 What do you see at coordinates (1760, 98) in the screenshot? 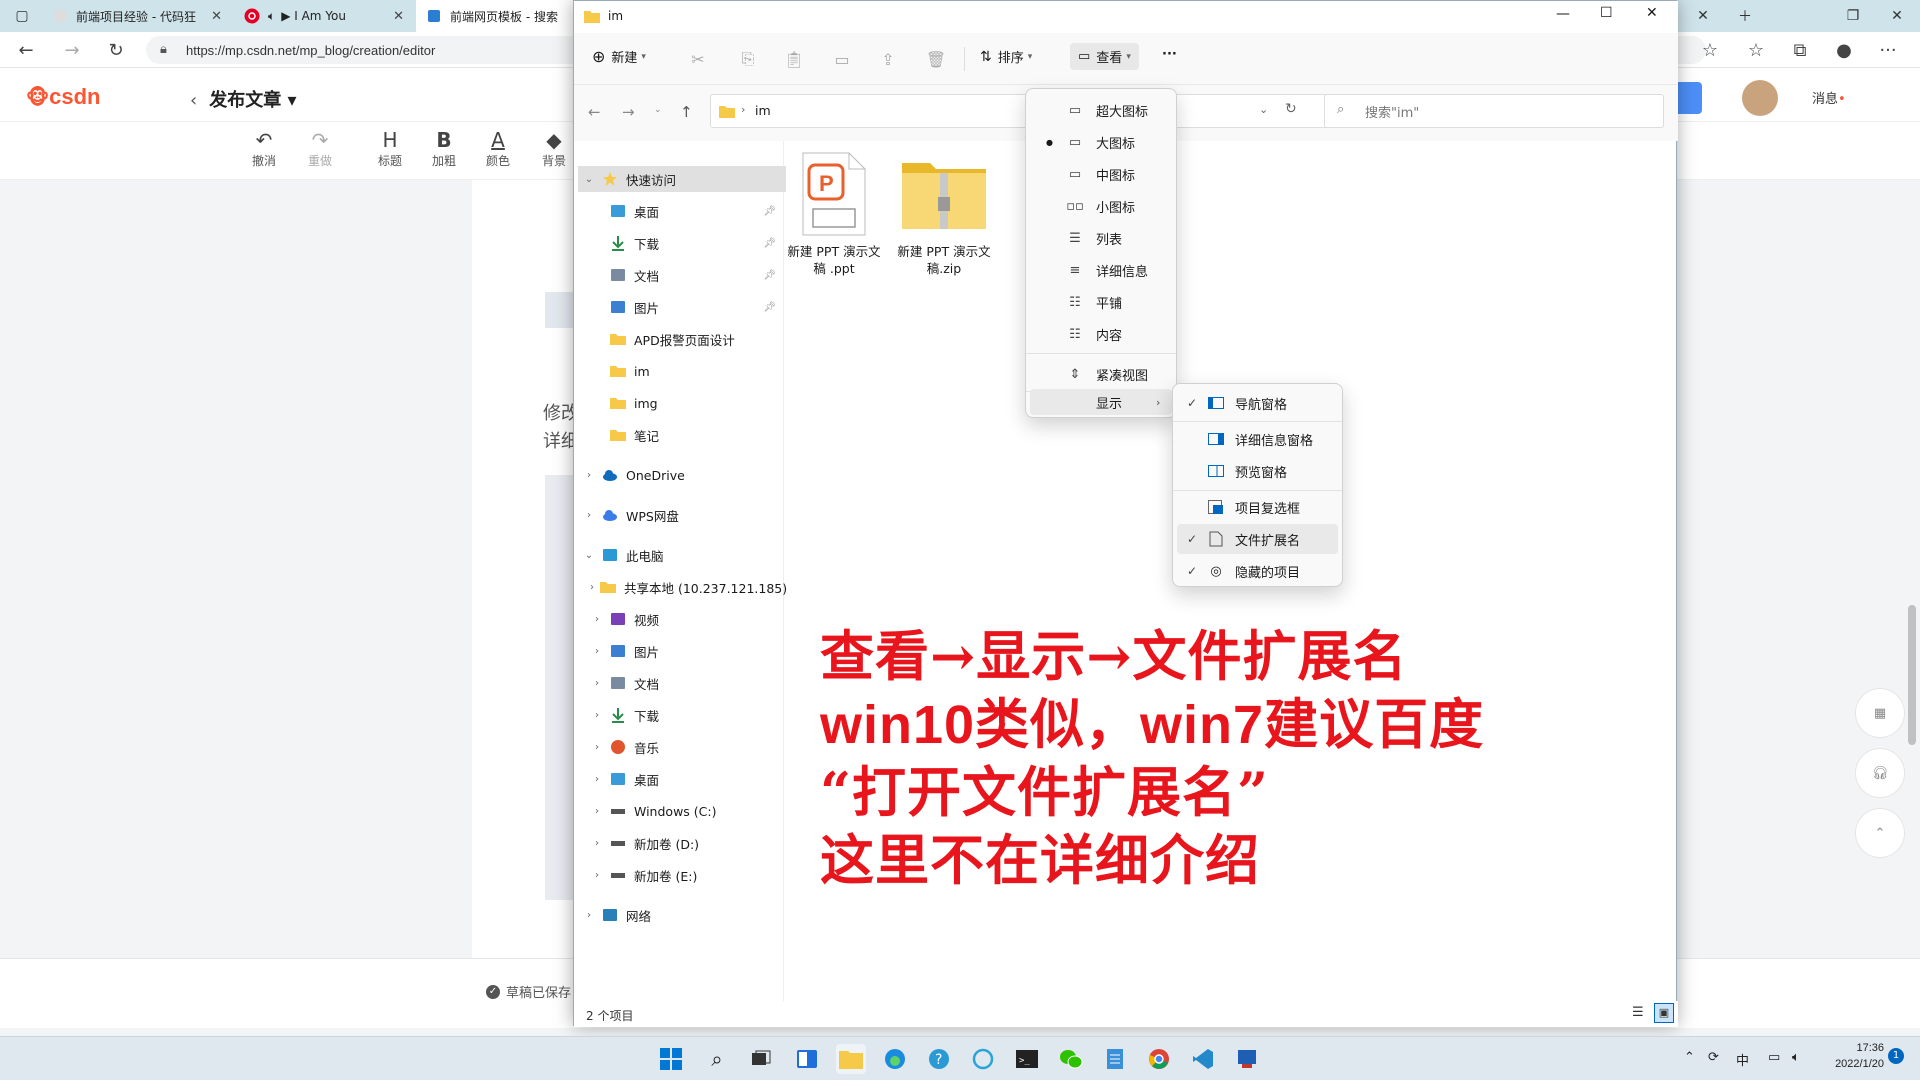
I see `avatar` at bounding box center [1760, 98].